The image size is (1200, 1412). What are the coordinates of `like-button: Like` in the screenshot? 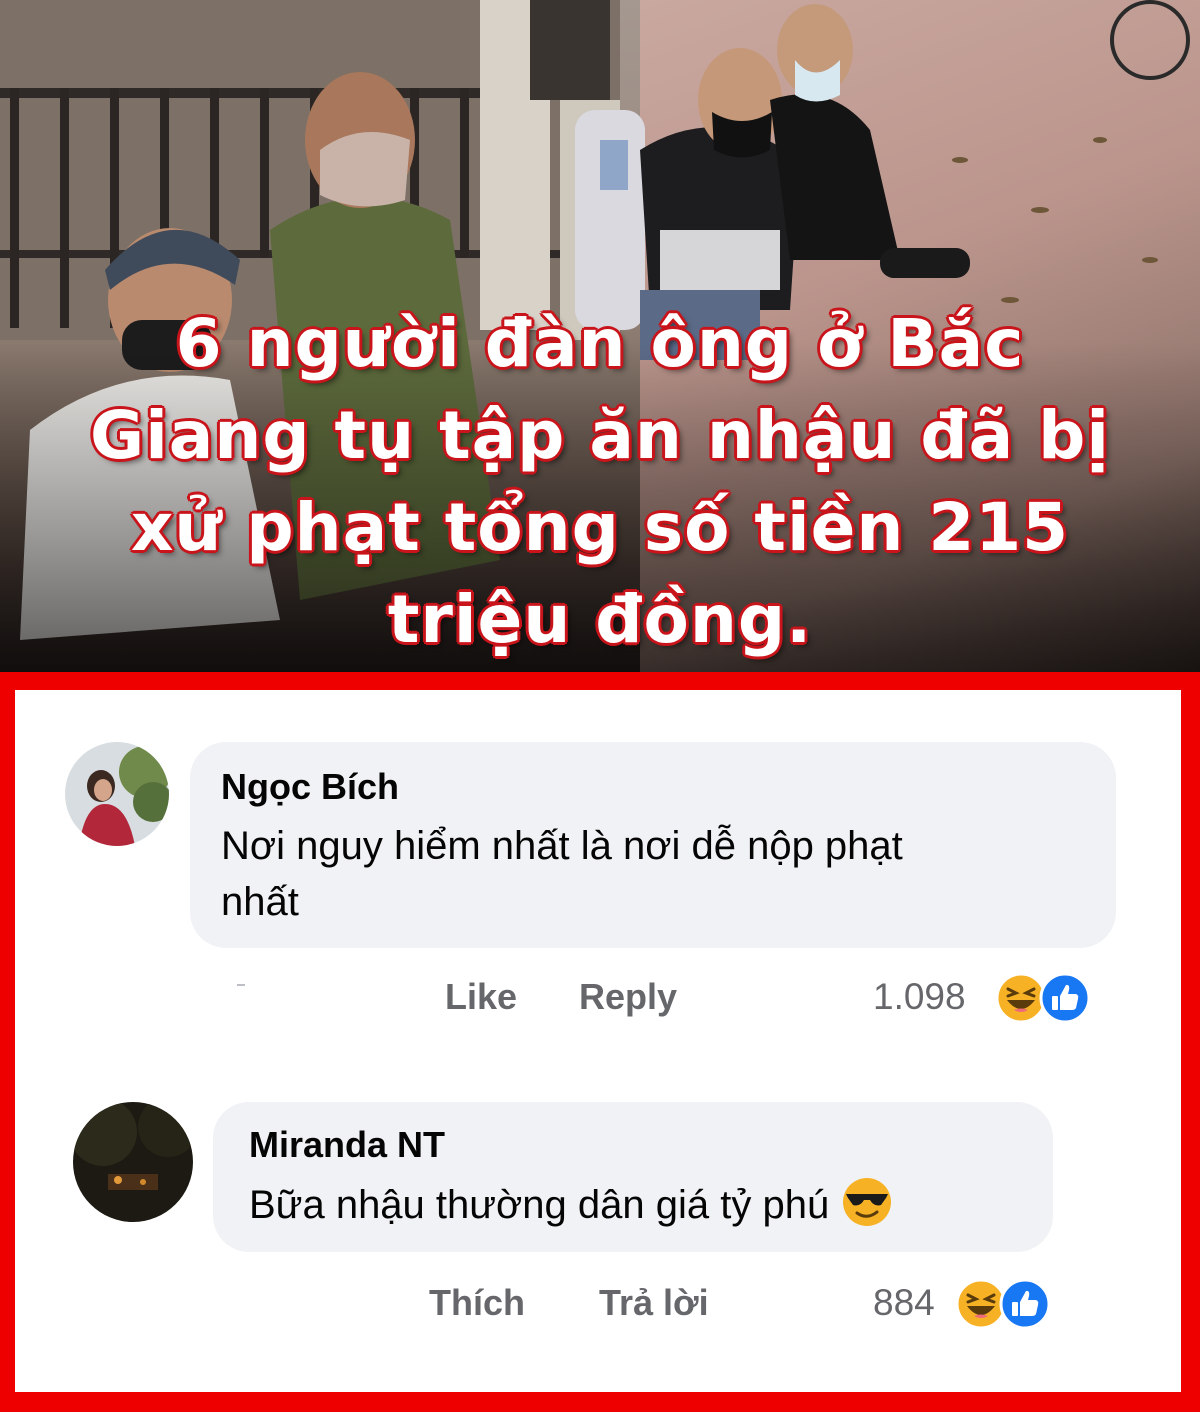 It's located at (481, 997).